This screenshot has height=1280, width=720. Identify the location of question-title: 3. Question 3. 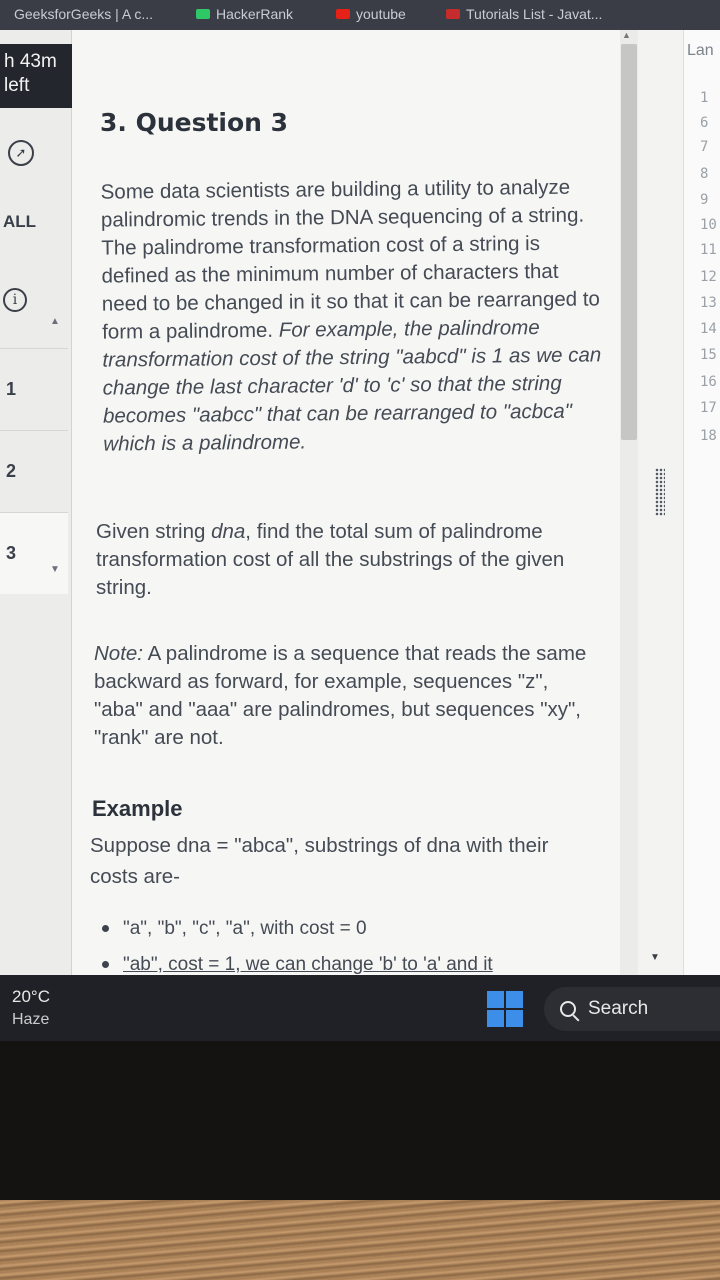
(194, 122).